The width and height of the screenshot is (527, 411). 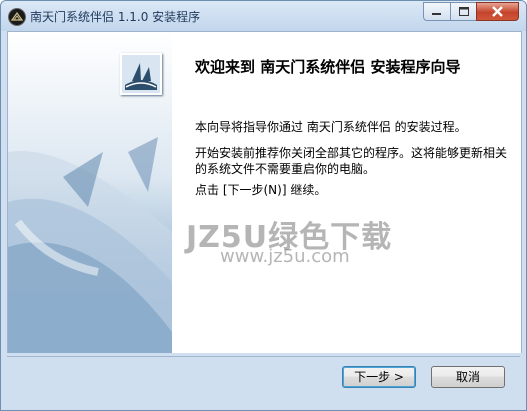 I want to click on minimize-icon, so click(x=436, y=14).